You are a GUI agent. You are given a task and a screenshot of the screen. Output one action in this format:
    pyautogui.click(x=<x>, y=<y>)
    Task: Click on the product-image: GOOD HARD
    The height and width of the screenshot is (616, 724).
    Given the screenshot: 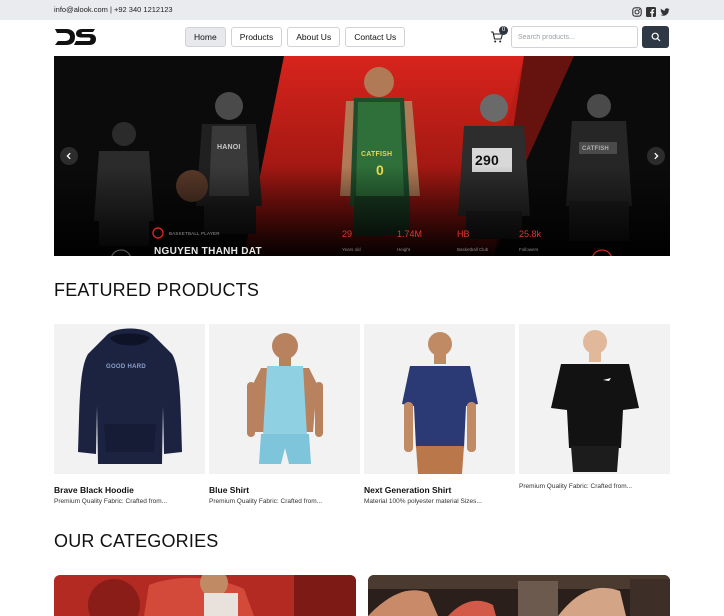 What is the action you would take?
    pyautogui.click(x=129, y=399)
    